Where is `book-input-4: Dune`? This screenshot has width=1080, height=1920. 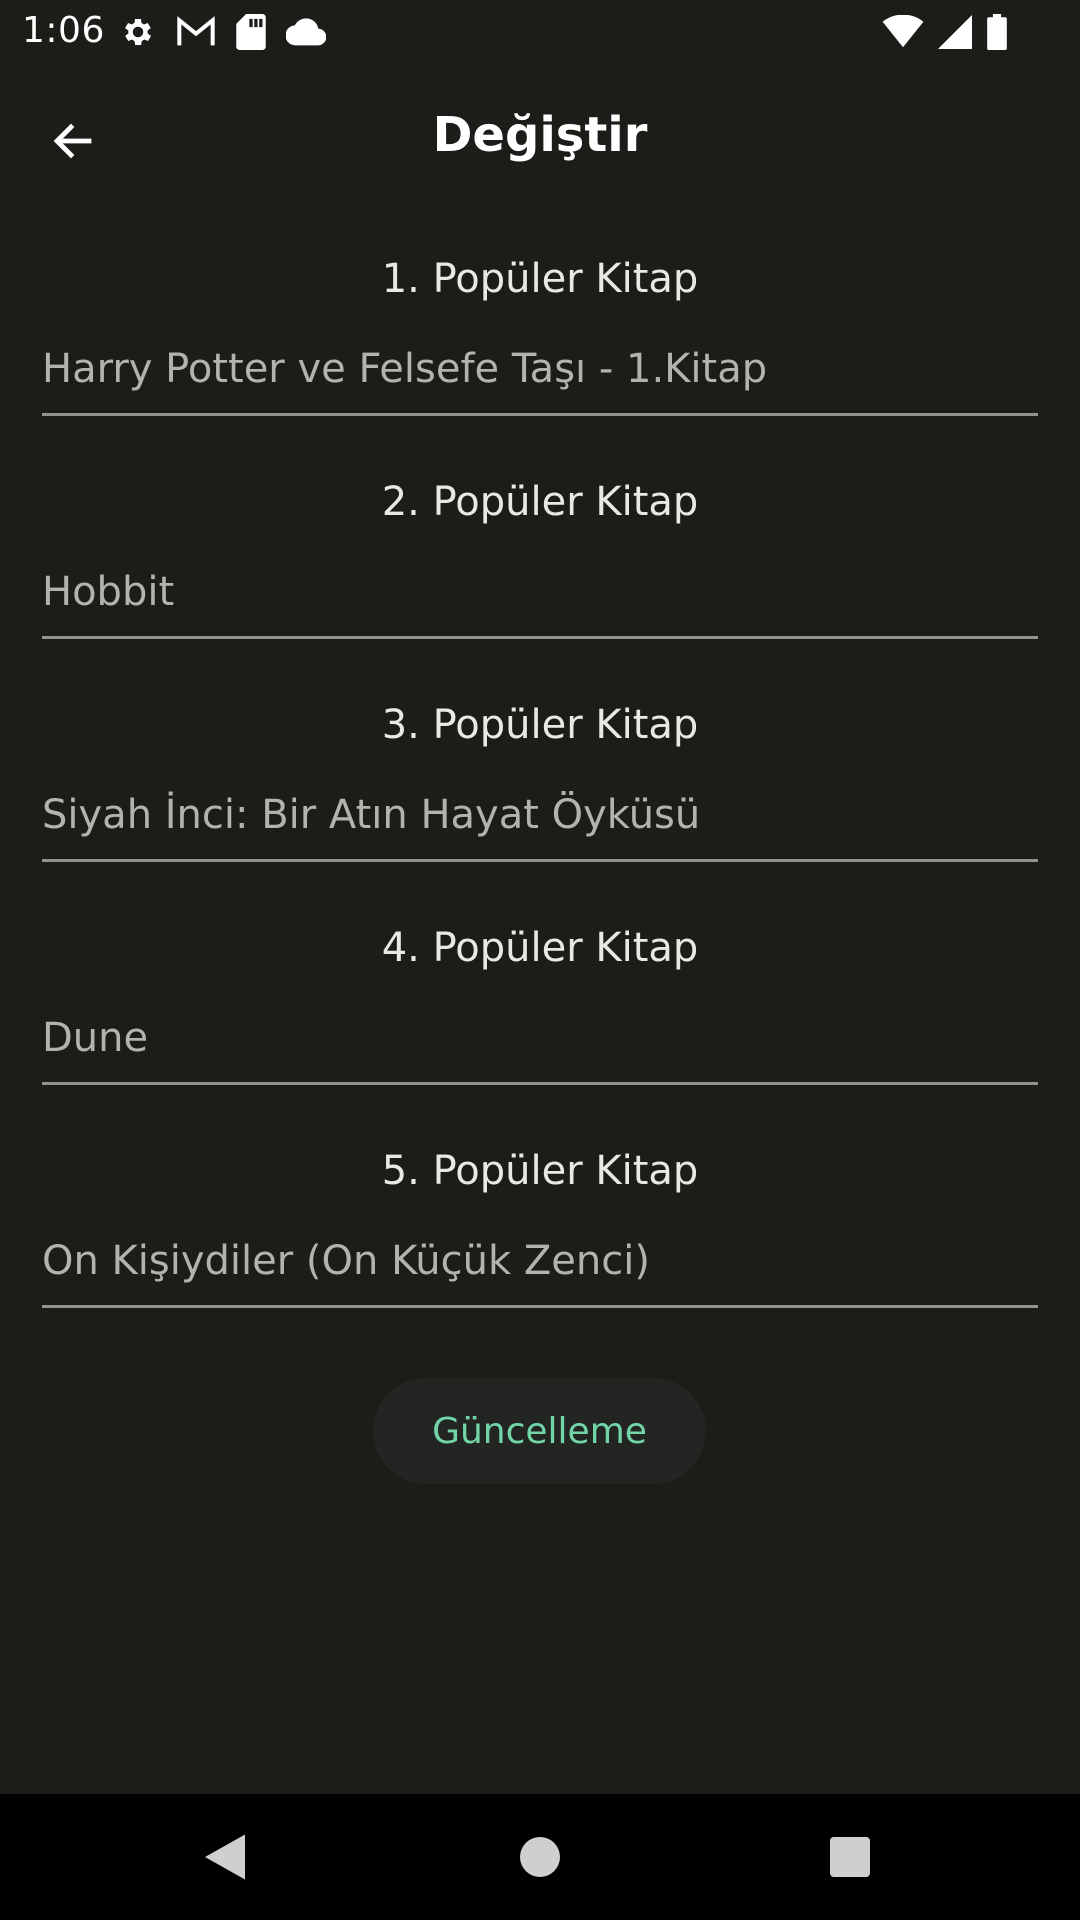 book-input-4: Dune is located at coordinates (95, 1038).